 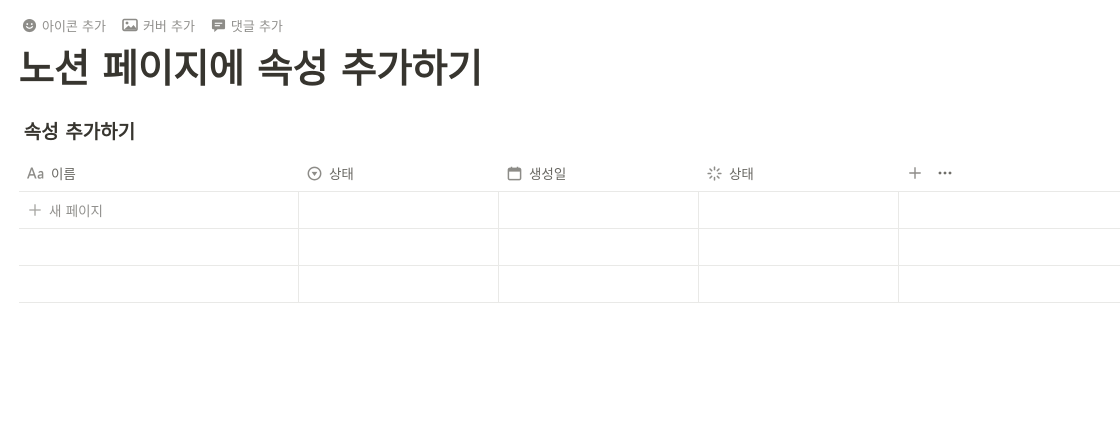 I want to click on comment-icon, so click(x=218, y=25).